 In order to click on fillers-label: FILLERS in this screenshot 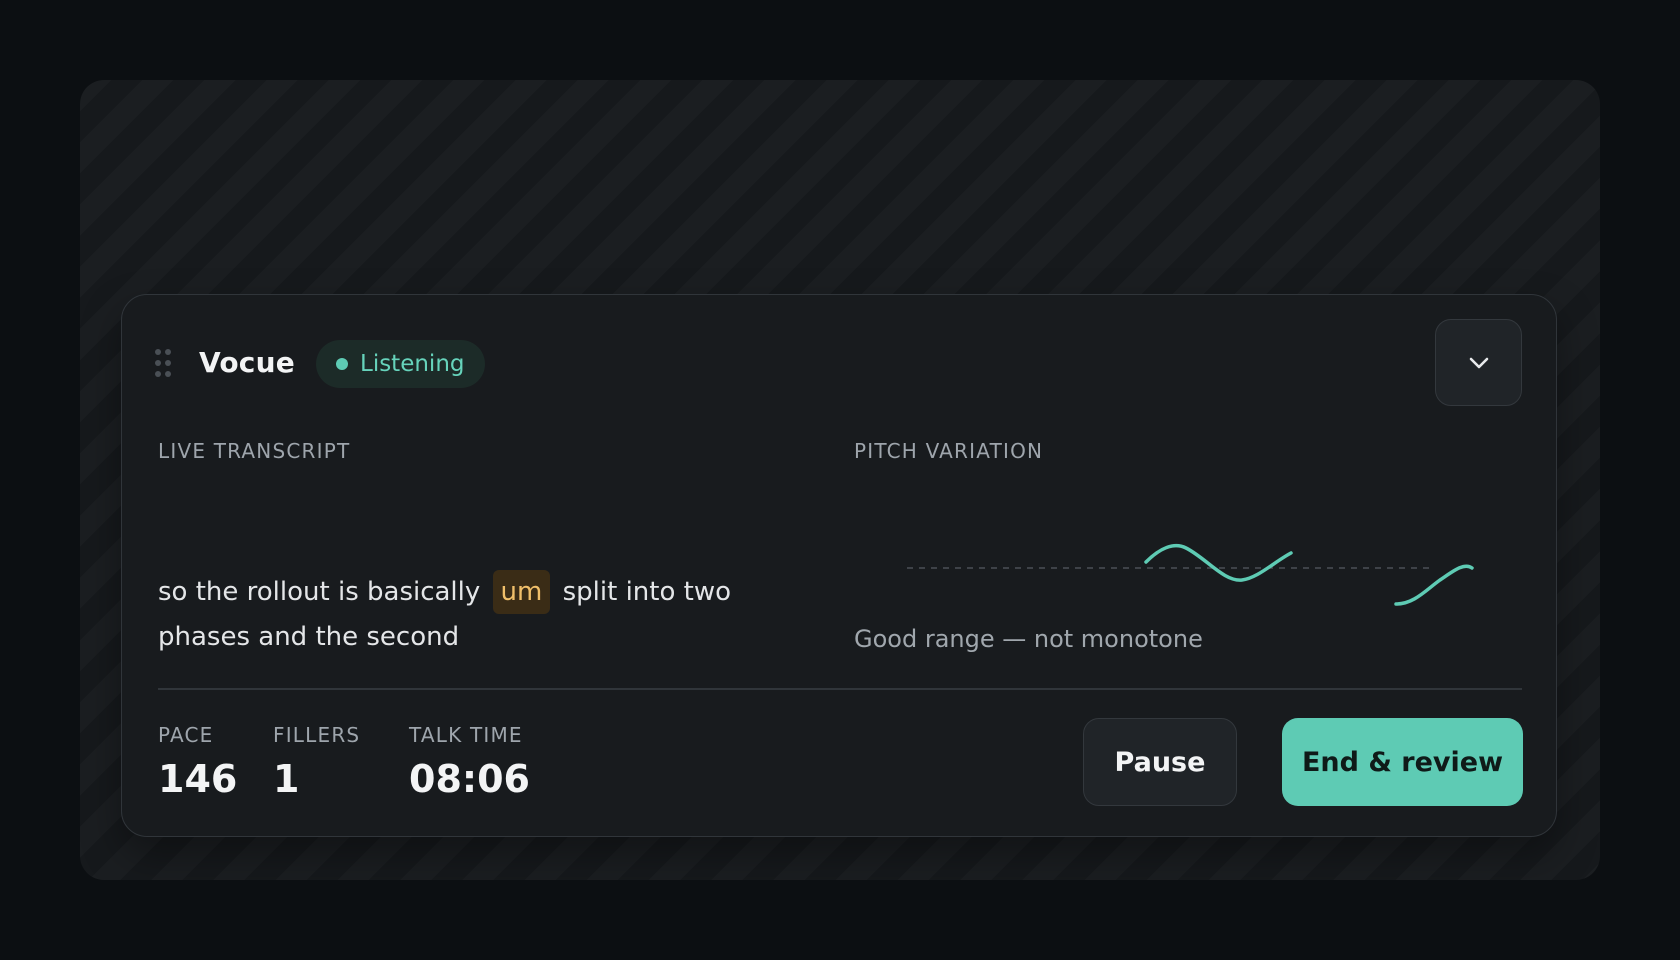, I will do `click(317, 735)`.